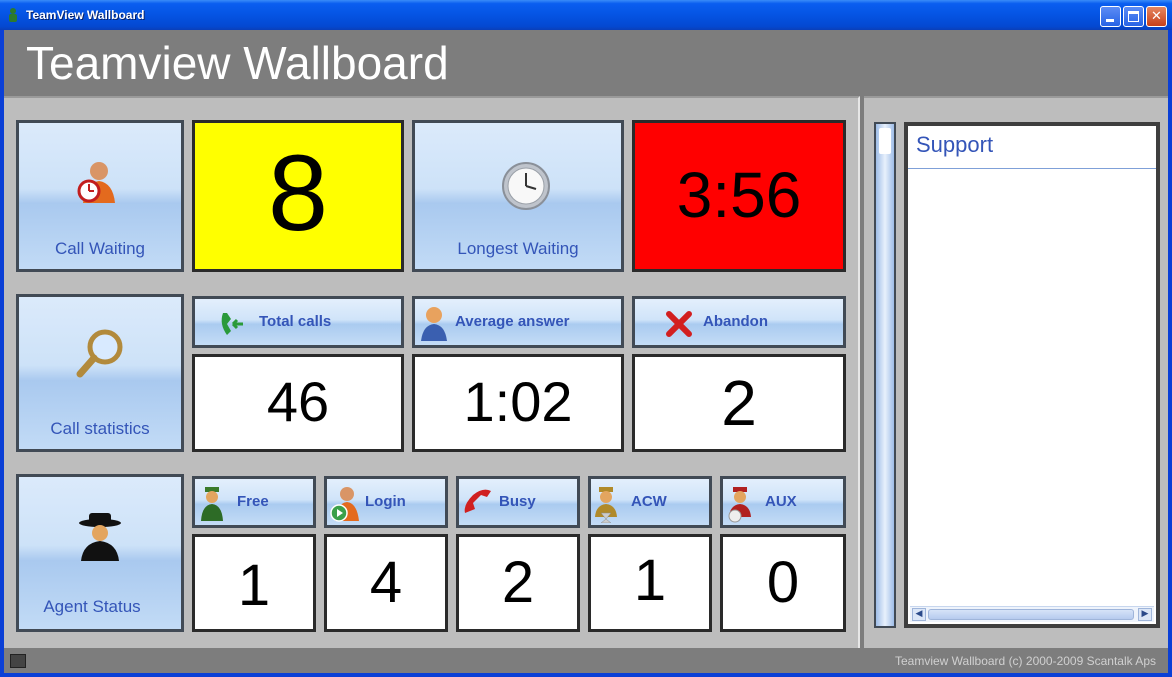 The image size is (1172, 677). I want to click on app-icon, so click(13, 15).